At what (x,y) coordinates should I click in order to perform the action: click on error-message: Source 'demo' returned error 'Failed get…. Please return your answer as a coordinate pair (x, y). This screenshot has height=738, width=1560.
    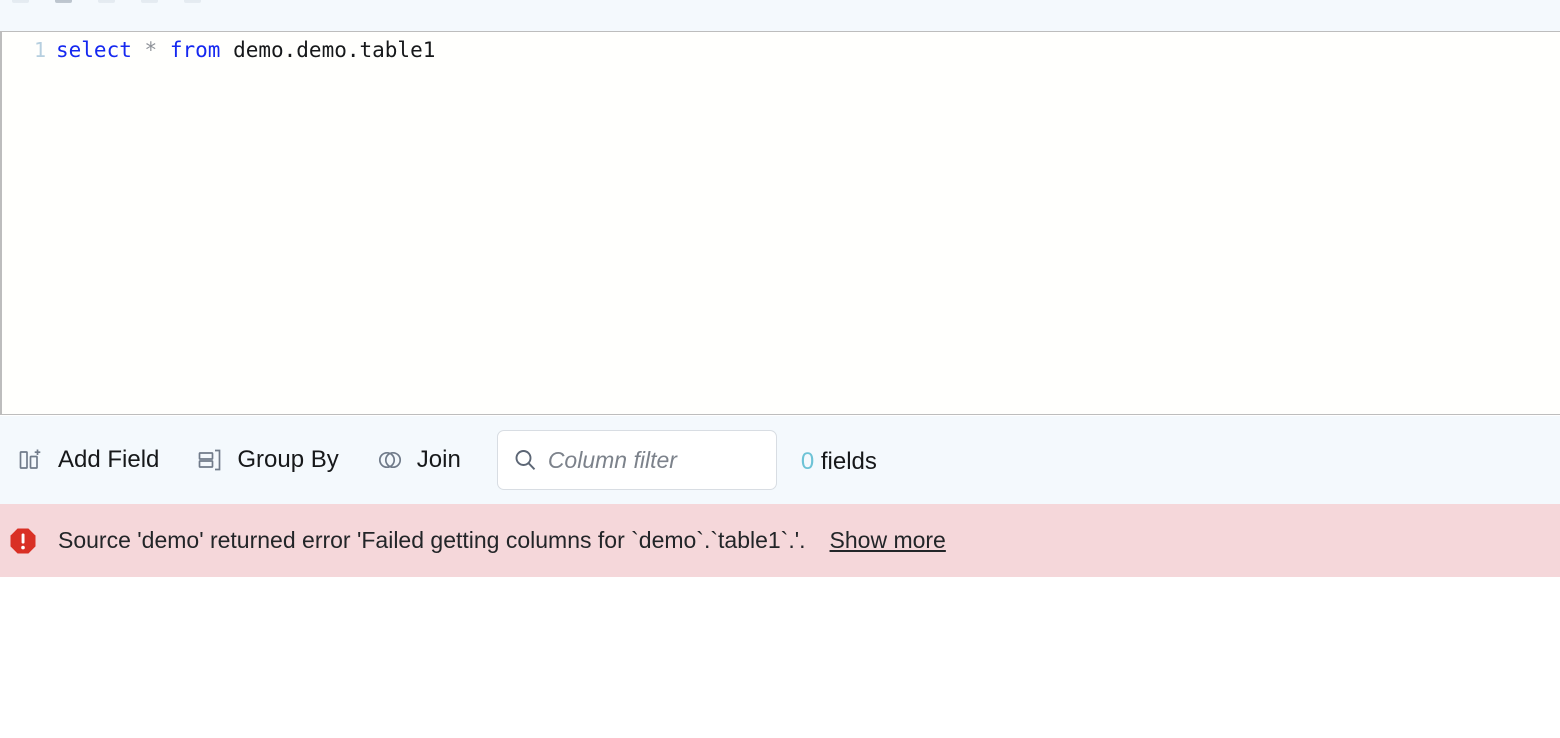
    Looking at the image, I should click on (432, 540).